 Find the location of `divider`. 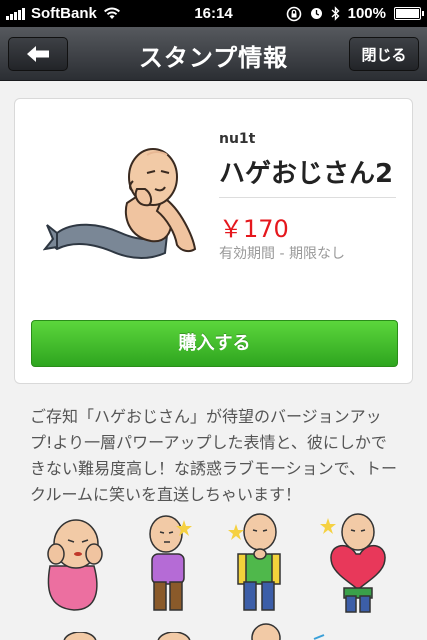

divider is located at coordinates (307, 197).